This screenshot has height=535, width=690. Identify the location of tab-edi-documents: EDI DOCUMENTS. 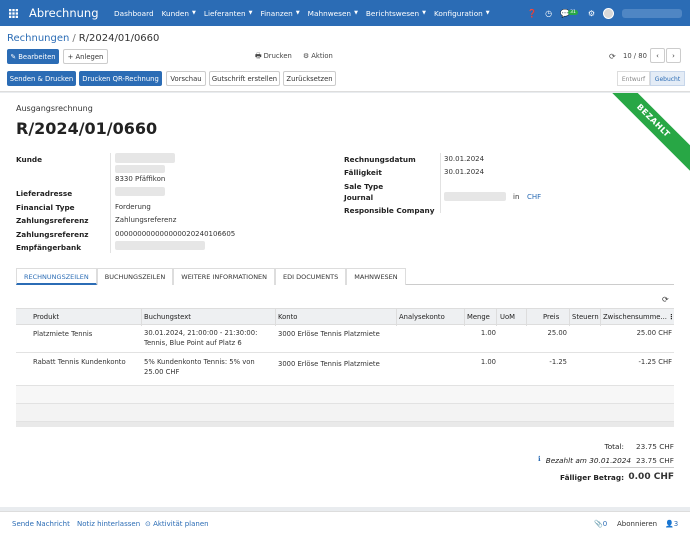
(311, 276).